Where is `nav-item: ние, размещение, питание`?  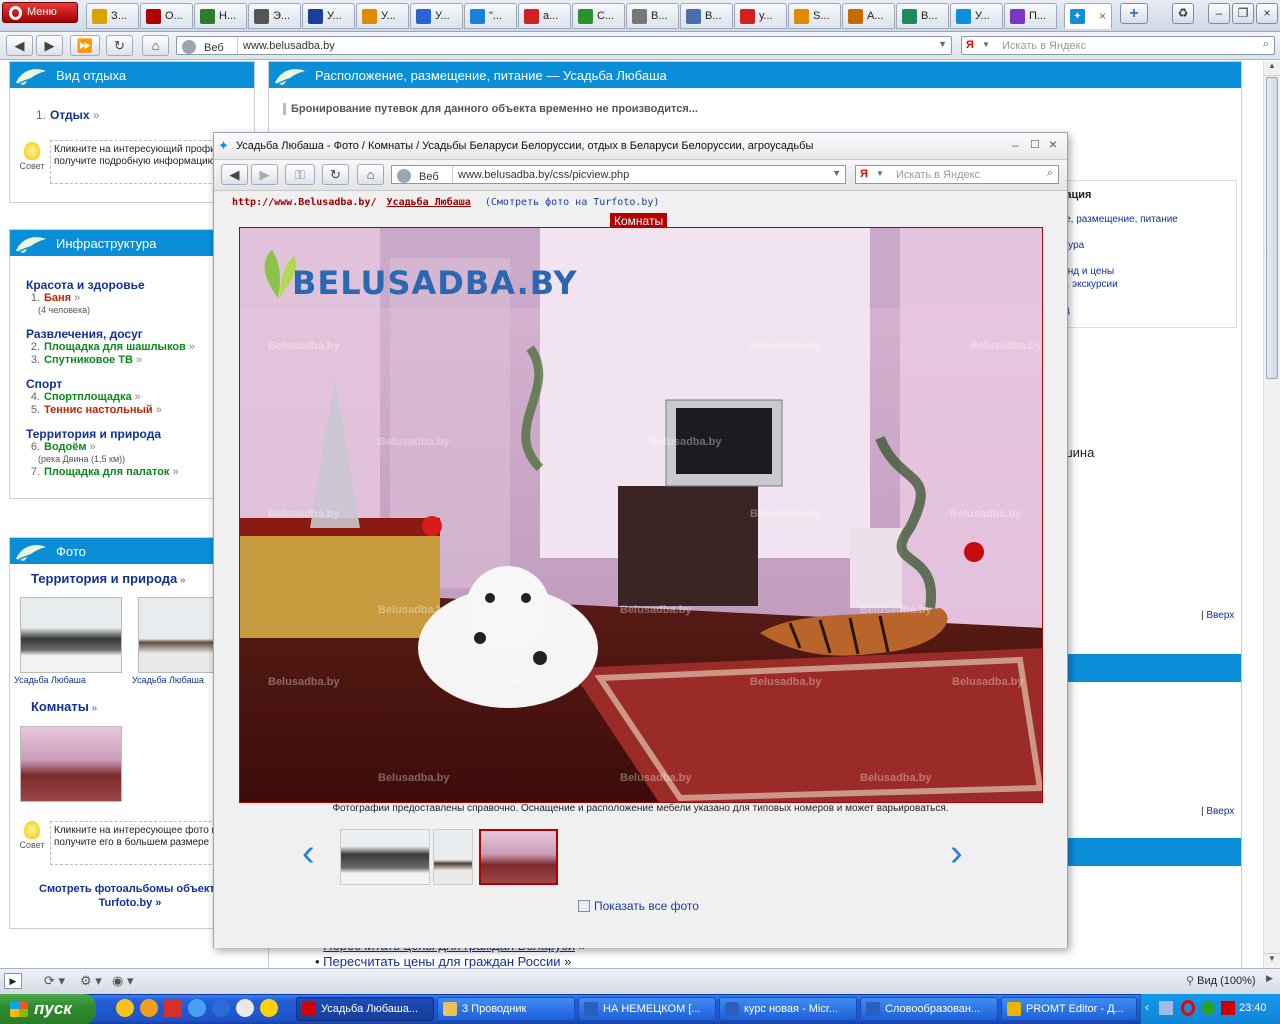
nav-item: ние, размещение, питание is located at coordinates (1116, 219).